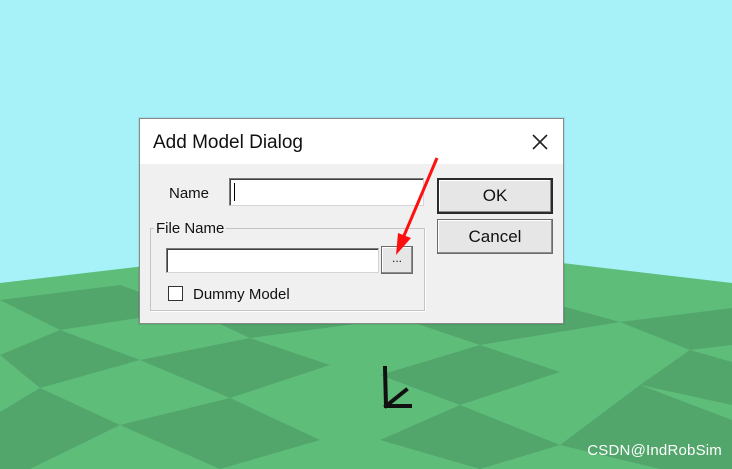  Describe the element at coordinates (417, 206) in the screenshot. I see `red-arrow-annotation` at that location.